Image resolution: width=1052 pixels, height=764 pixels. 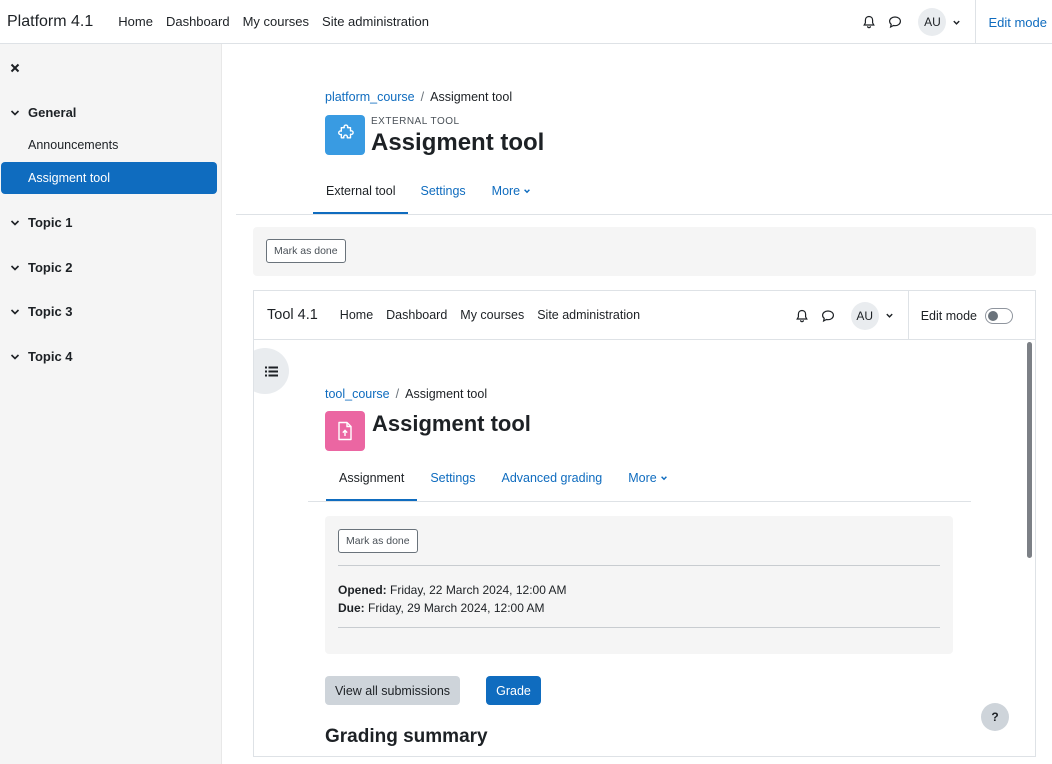 I want to click on grade-button: Grade, so click(x=513, y=690).